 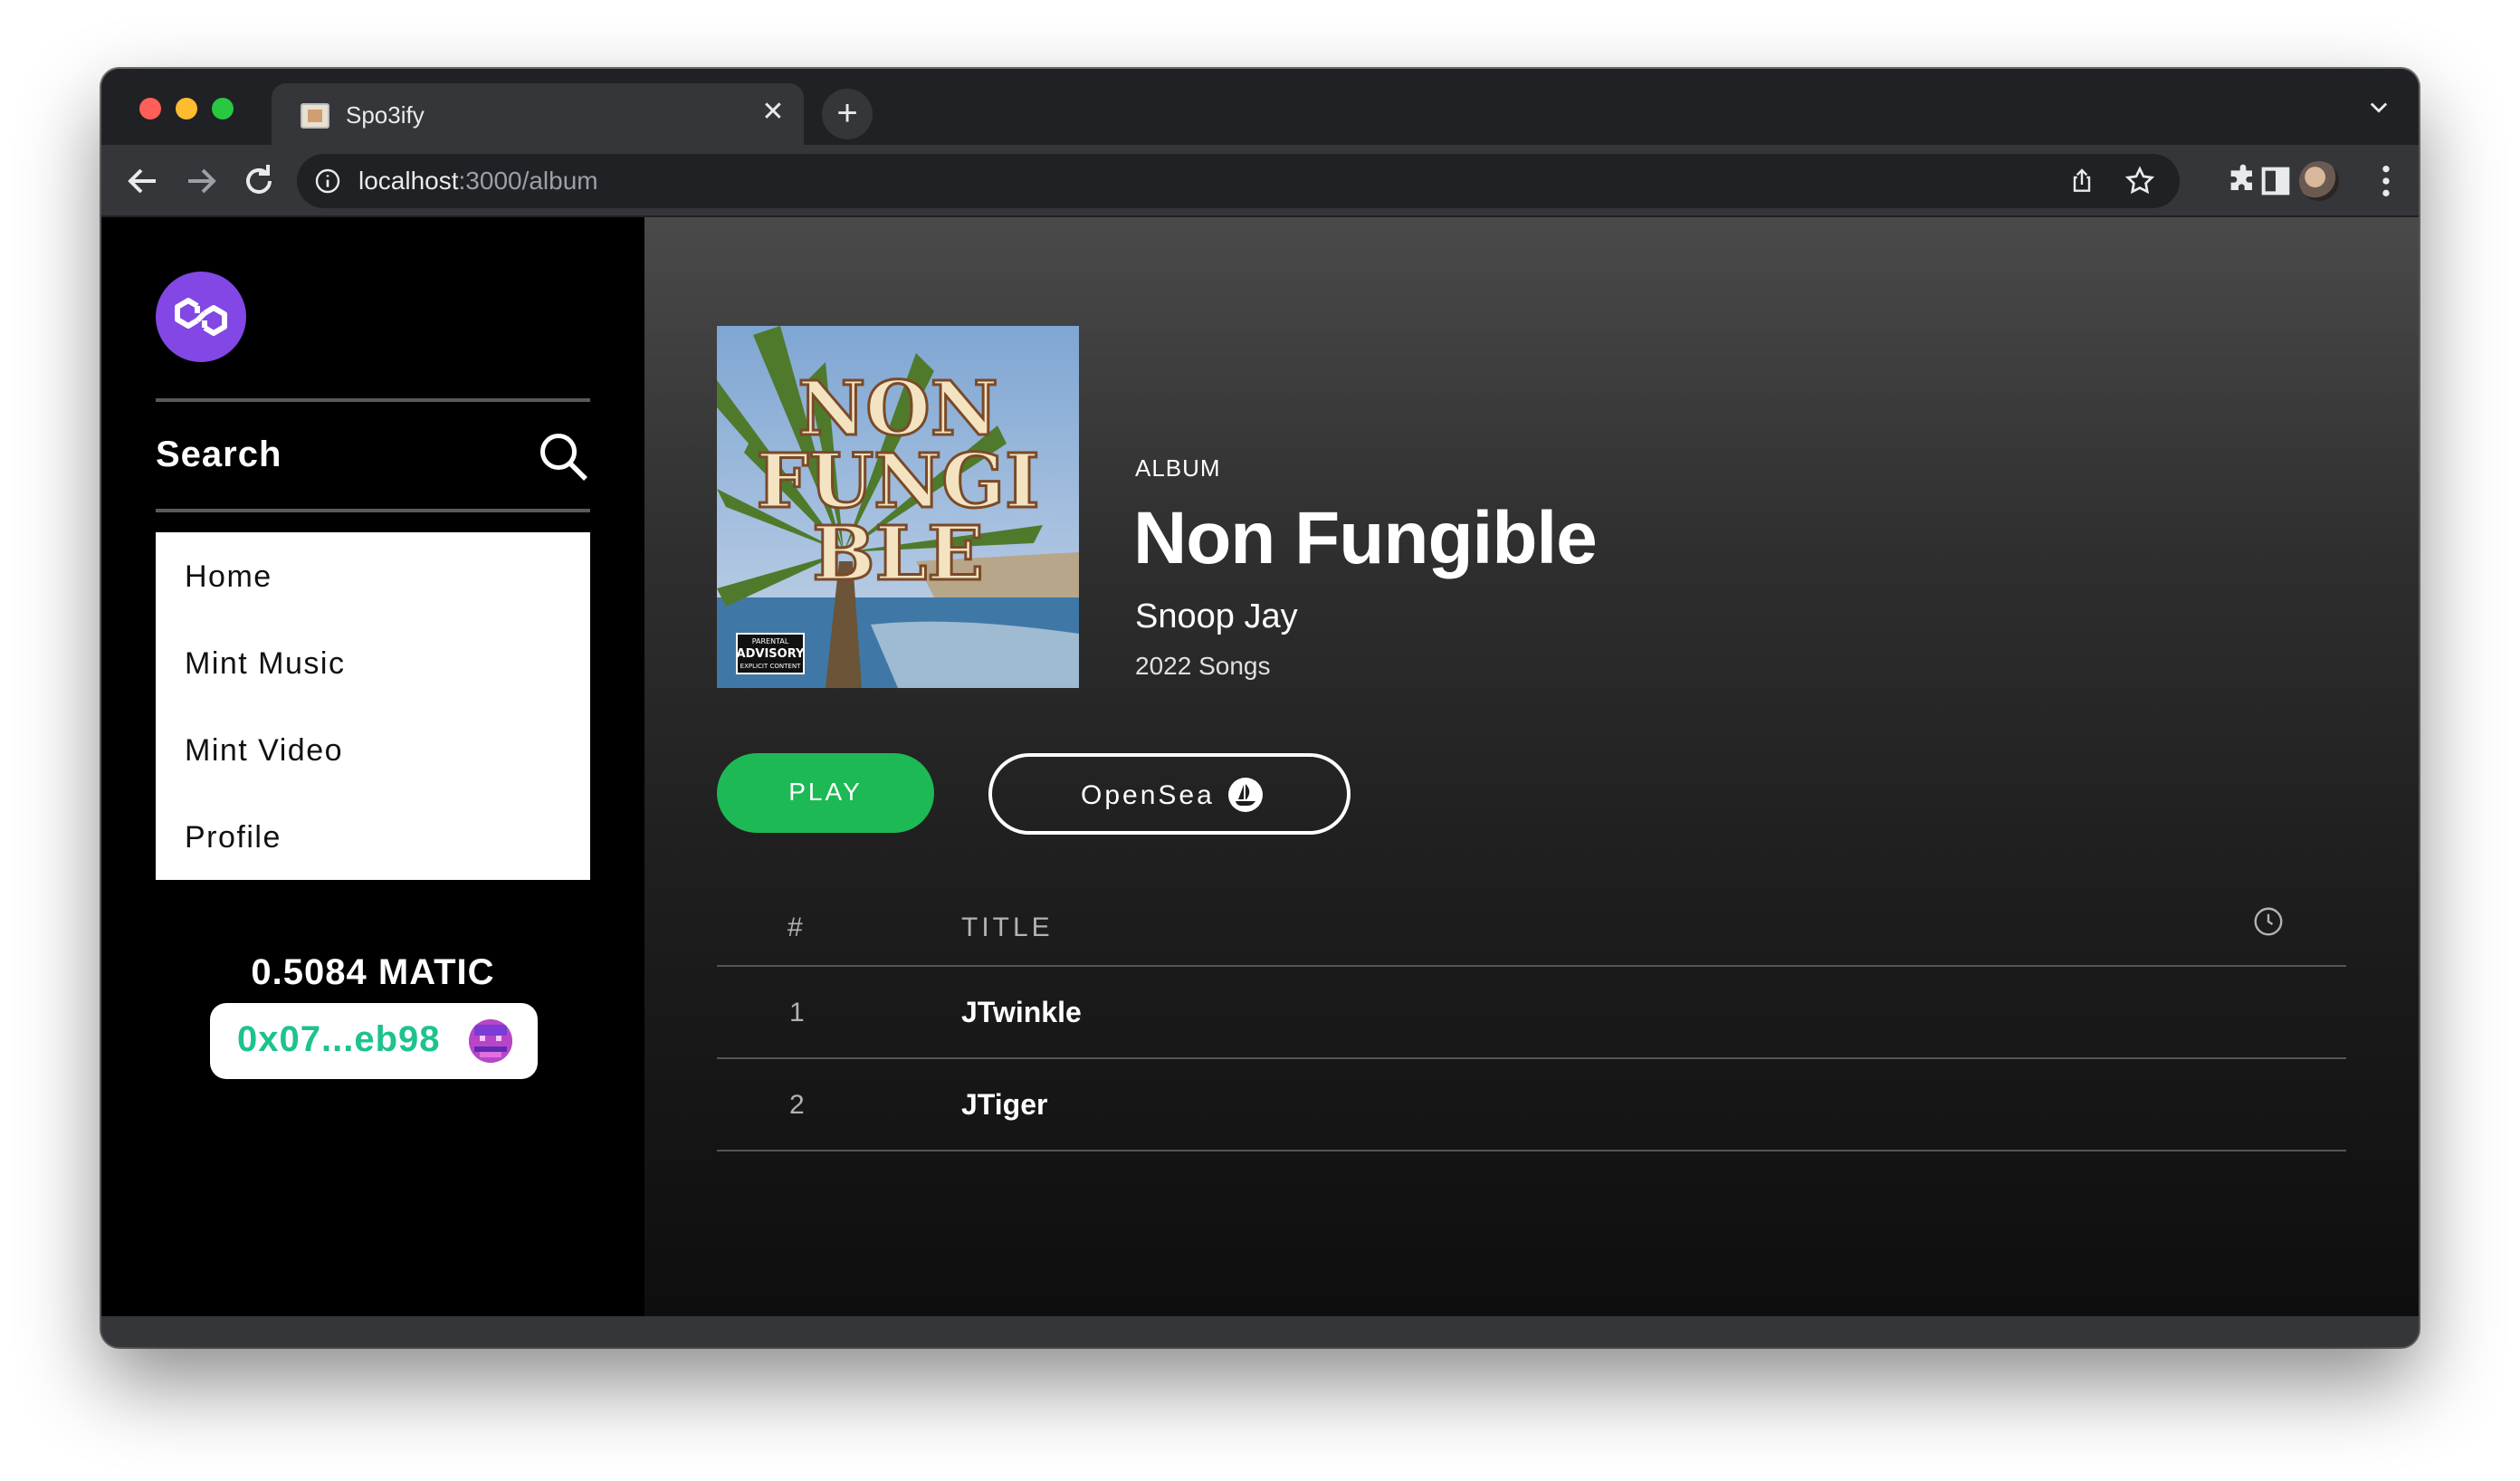 I want to click on album-subtitle: 2022 Songs, so click(x=1203, y=666).